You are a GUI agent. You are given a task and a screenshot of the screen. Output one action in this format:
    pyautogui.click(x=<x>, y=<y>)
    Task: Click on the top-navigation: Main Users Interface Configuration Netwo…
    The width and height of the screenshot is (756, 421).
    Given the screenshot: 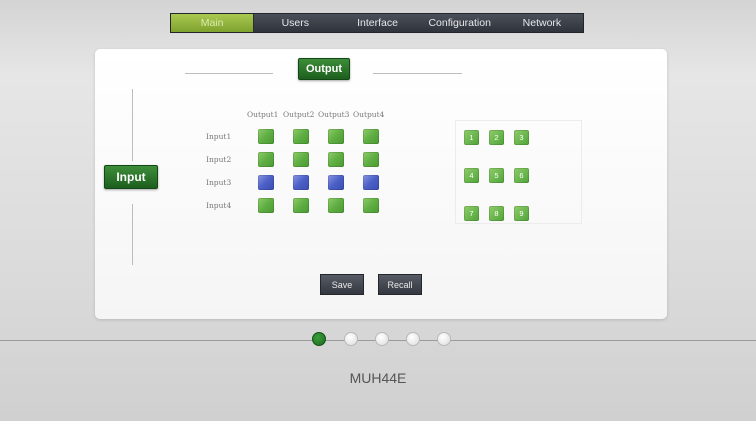 What is the action you would take?
    pyautogui.click(x=377, y=23)
    